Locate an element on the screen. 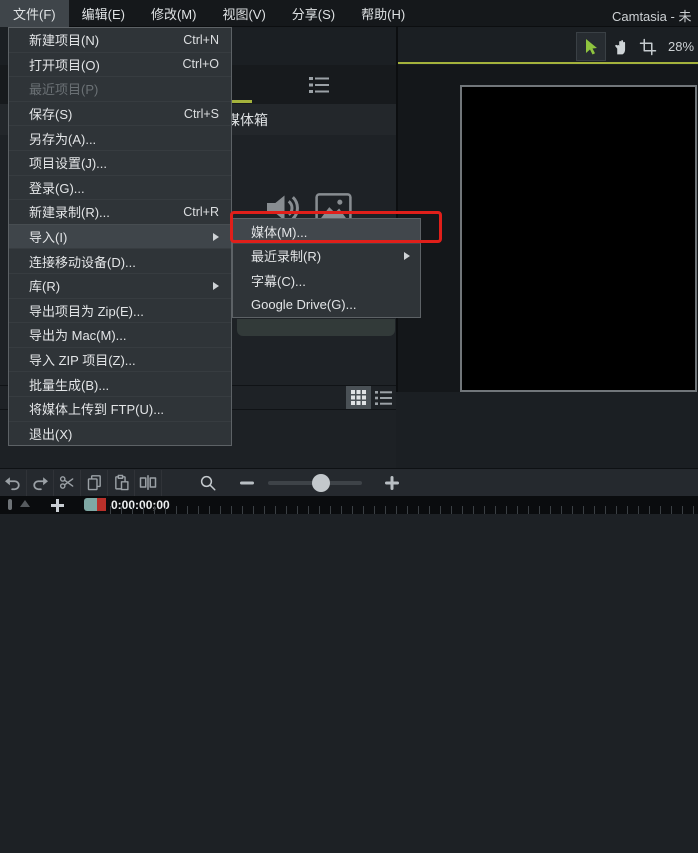 This screenshot has height=853, width=698. menu-item-import: 导入(I) is located at coordinates (120, 236).